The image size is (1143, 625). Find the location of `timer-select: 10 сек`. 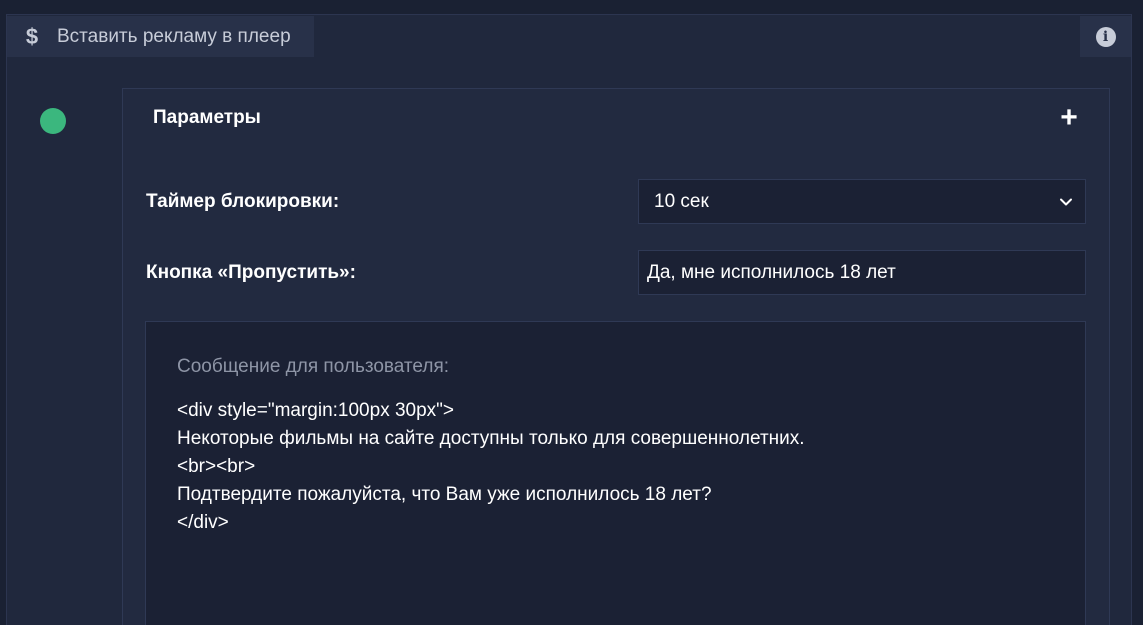

timer-select: 10 сек is located at coordinates (862, 201).